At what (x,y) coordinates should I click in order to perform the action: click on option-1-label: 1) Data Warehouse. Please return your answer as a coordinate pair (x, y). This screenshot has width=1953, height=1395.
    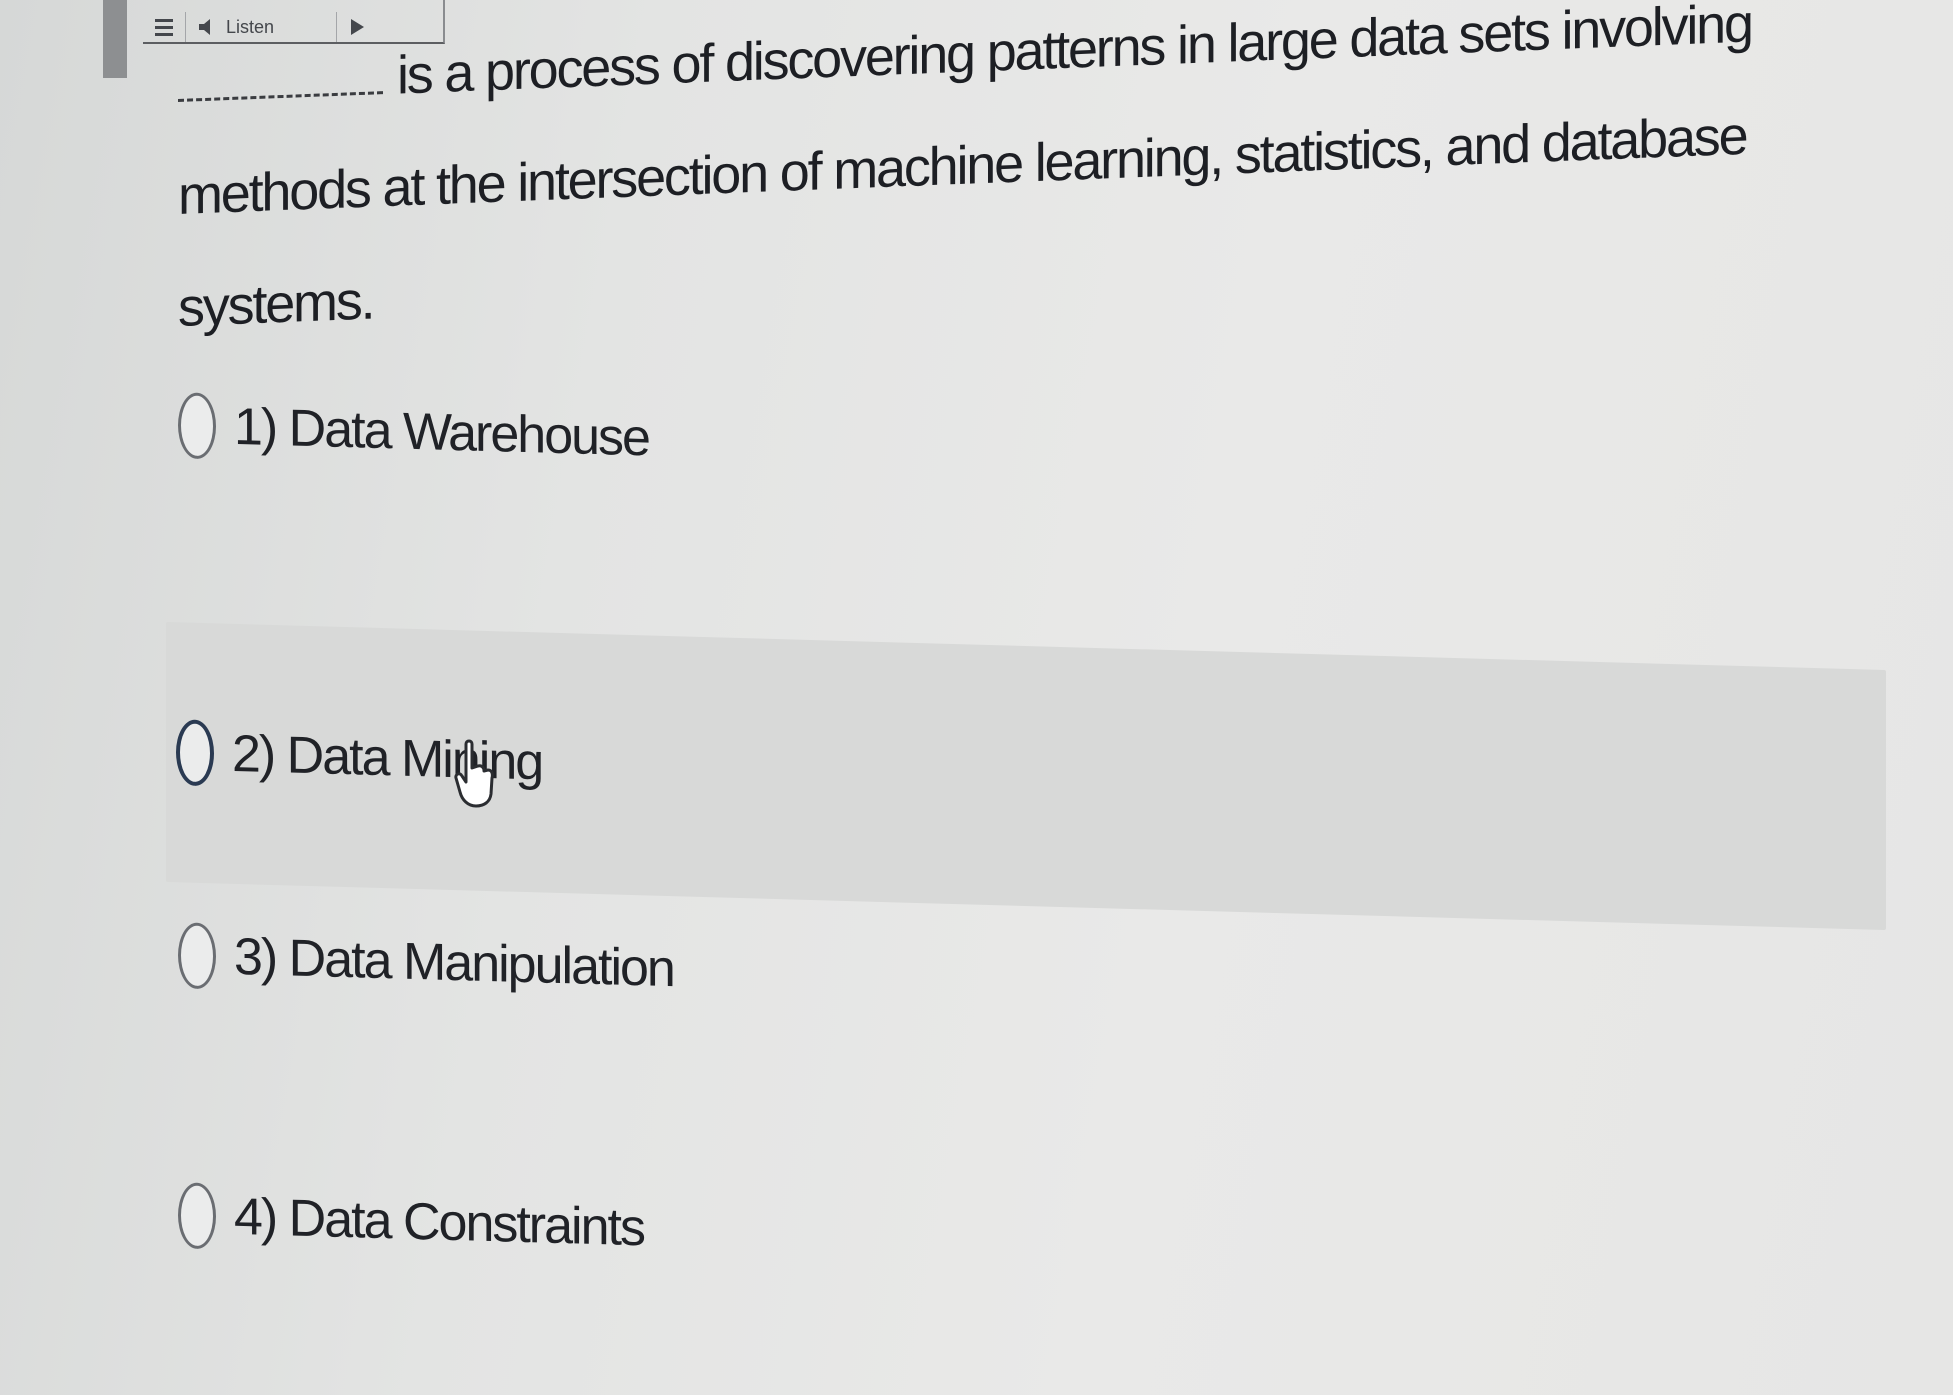
    Looking at the image, I should click on (441, 432).